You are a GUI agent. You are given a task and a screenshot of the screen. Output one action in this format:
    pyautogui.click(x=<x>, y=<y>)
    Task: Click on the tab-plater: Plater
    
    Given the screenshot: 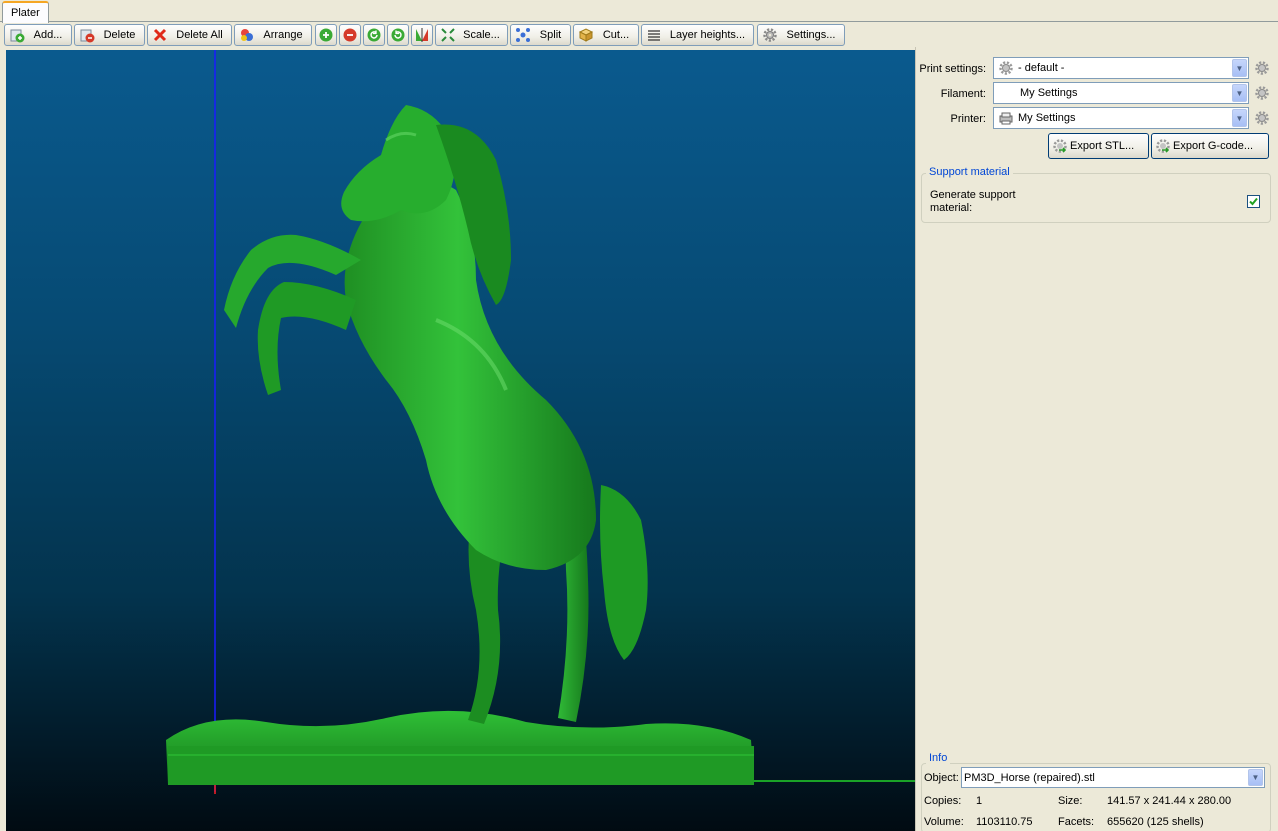 What is the action you would take?
    pyautogui.click(x=25, y=12)
    